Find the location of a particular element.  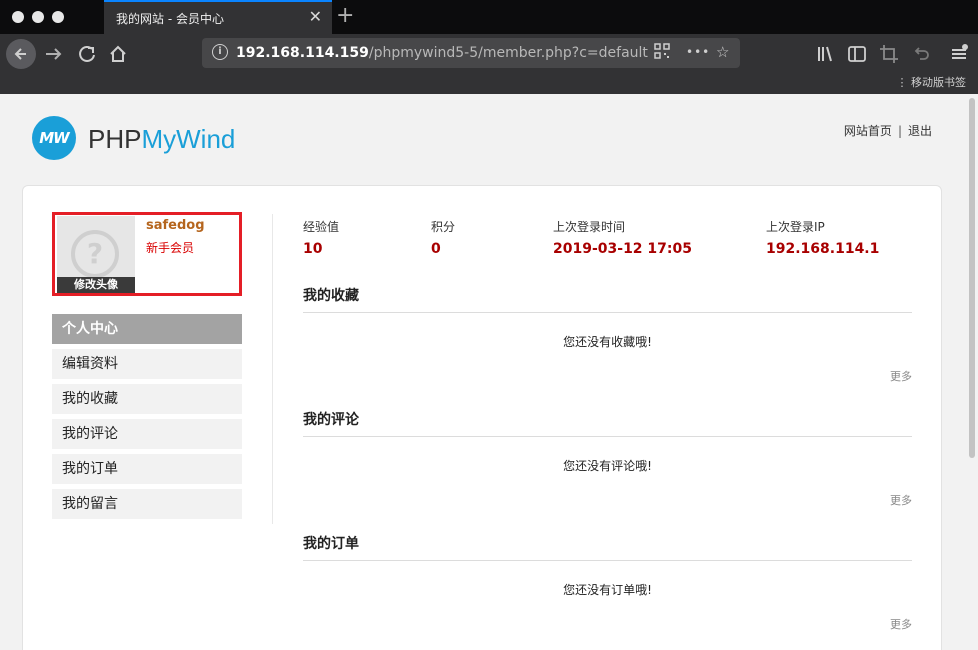

empty-message: 您还没有评论哦! is located at coordinates (607, 466).